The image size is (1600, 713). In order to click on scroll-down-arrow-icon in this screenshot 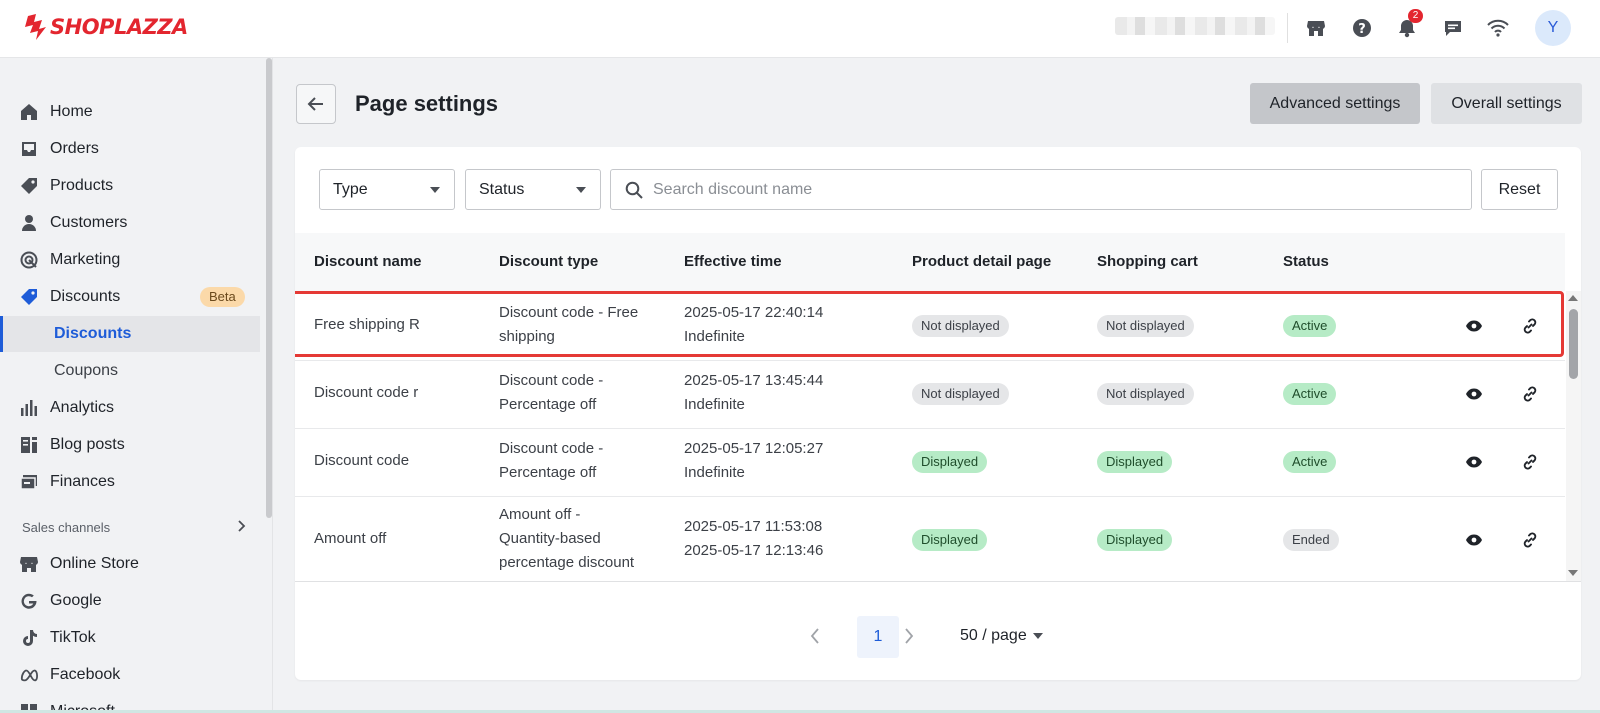, I will do `click(1573, 573)`.